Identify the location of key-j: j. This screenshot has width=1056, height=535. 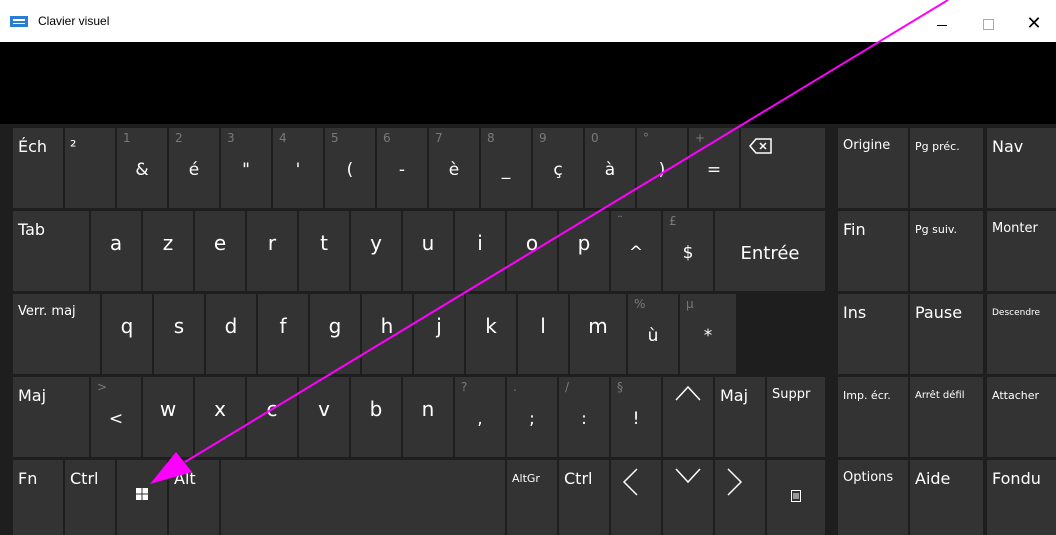
(439, 334).